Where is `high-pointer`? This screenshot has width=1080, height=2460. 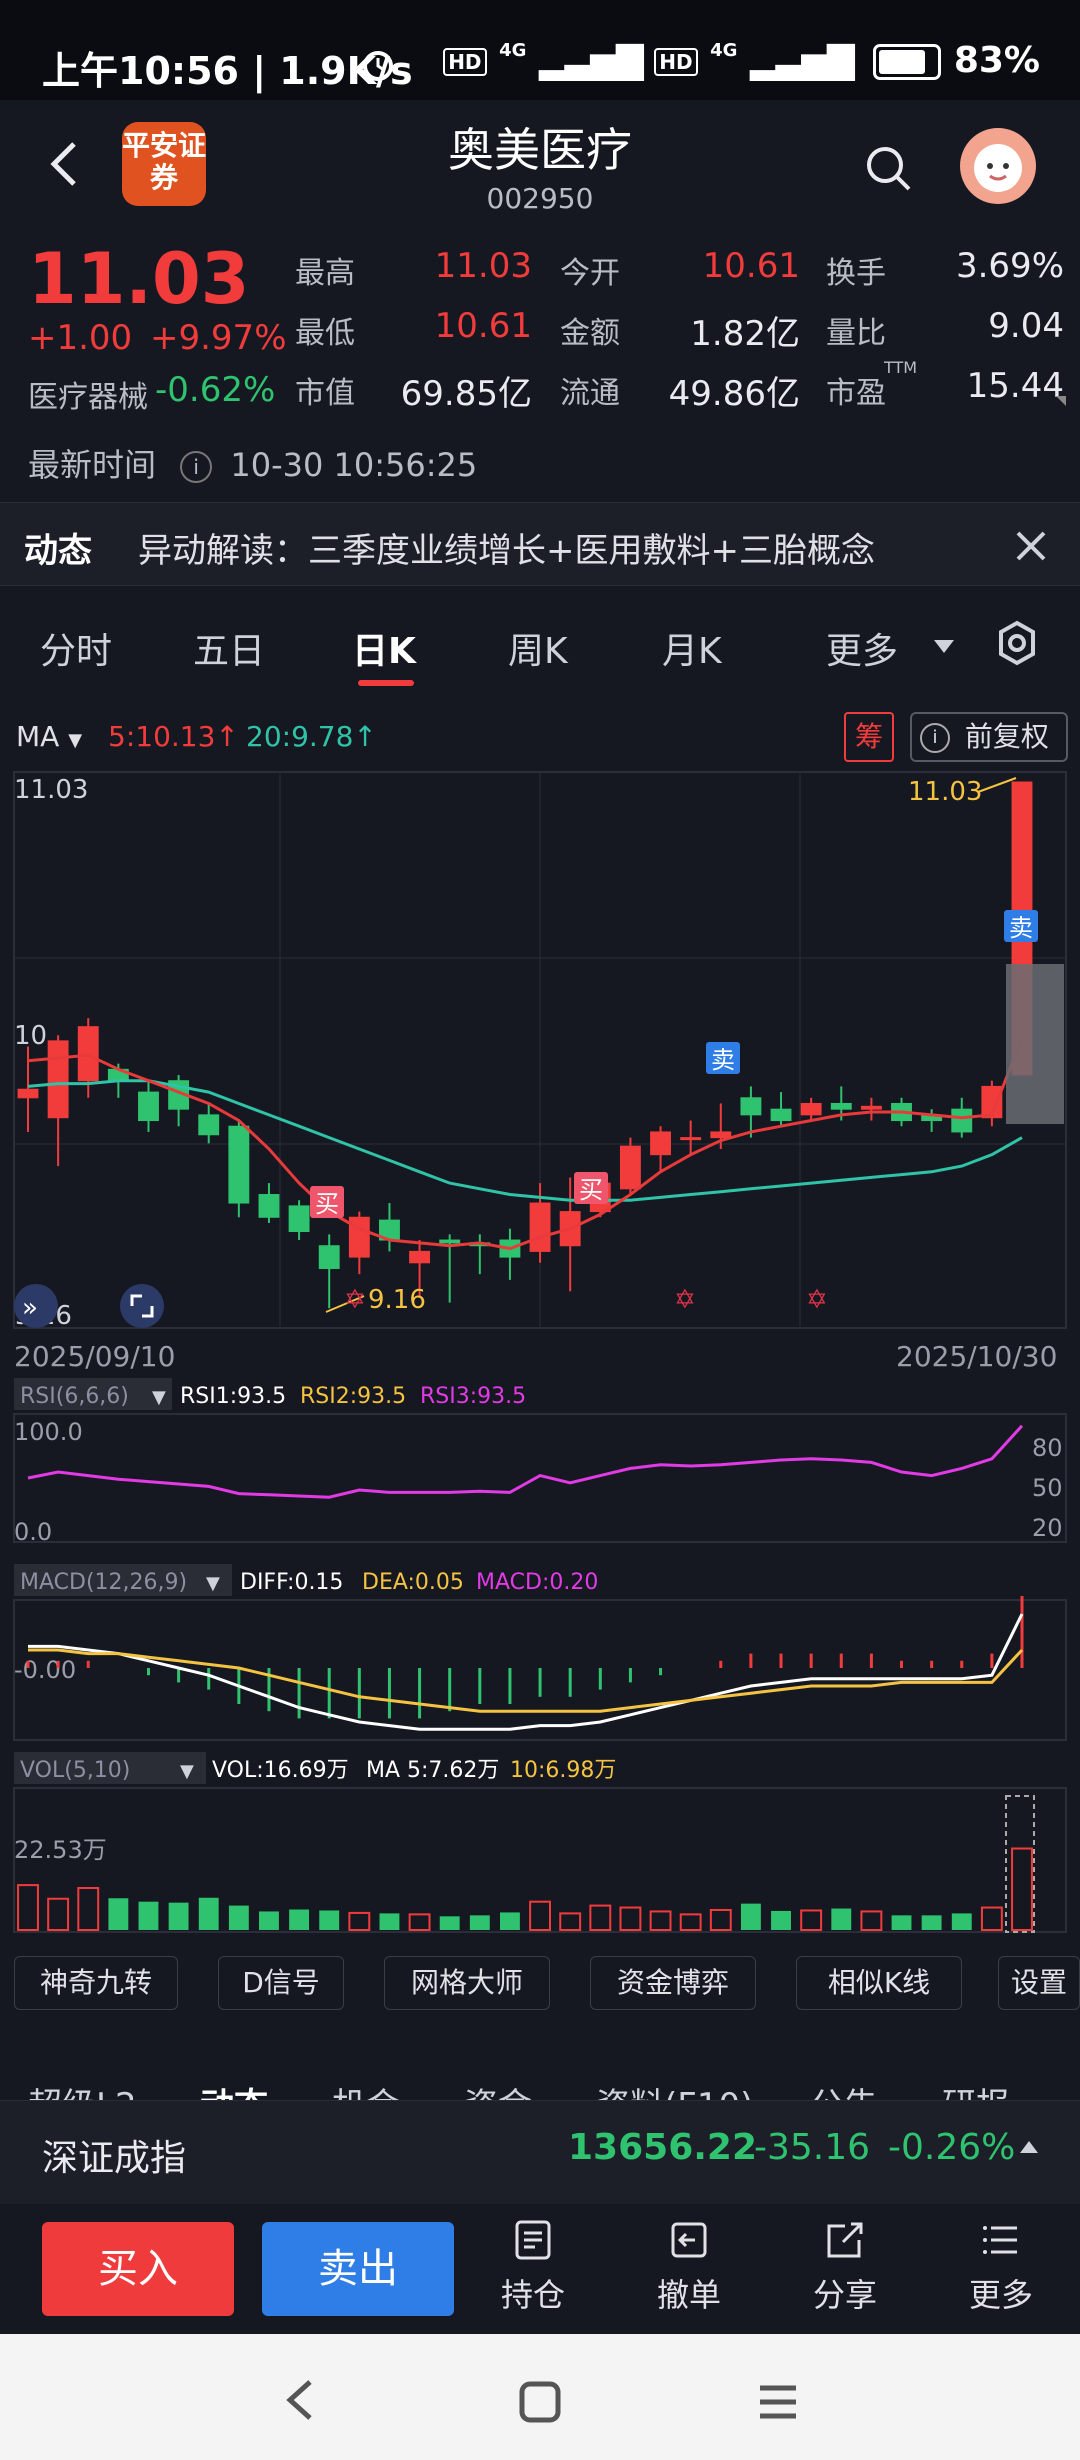
high-pointer is located at coordinates (997, 785).